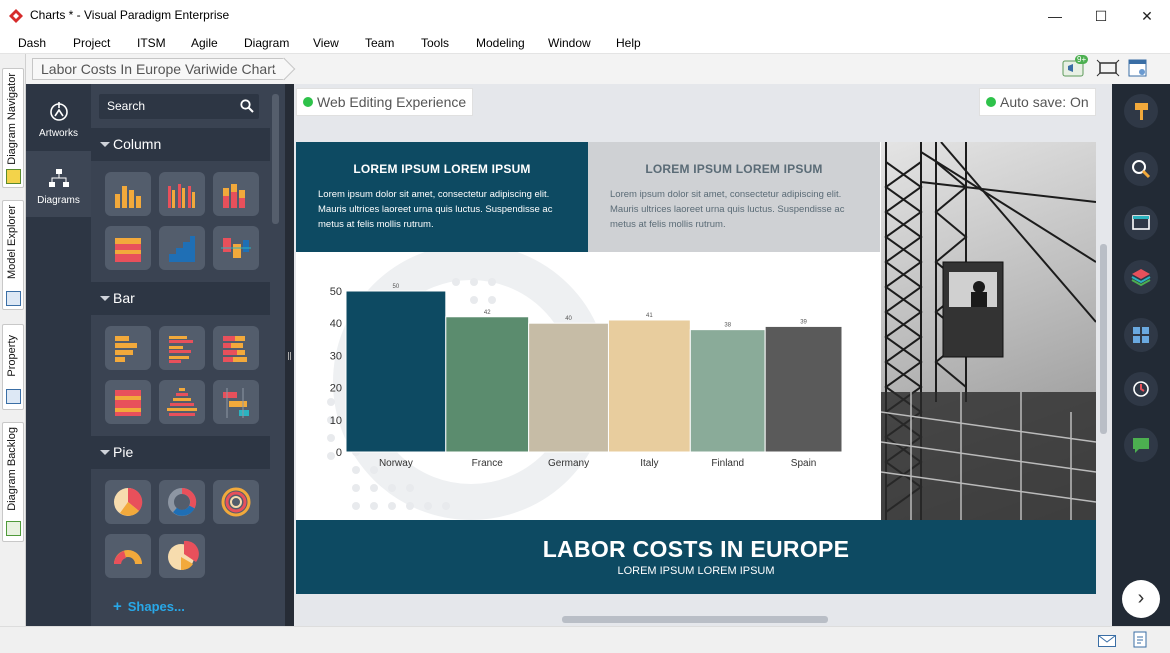  What do you see at coordinates (151, 43) in the screenshot?
I see `menu-itsm: ITSM` at bounding box center [151, 43].